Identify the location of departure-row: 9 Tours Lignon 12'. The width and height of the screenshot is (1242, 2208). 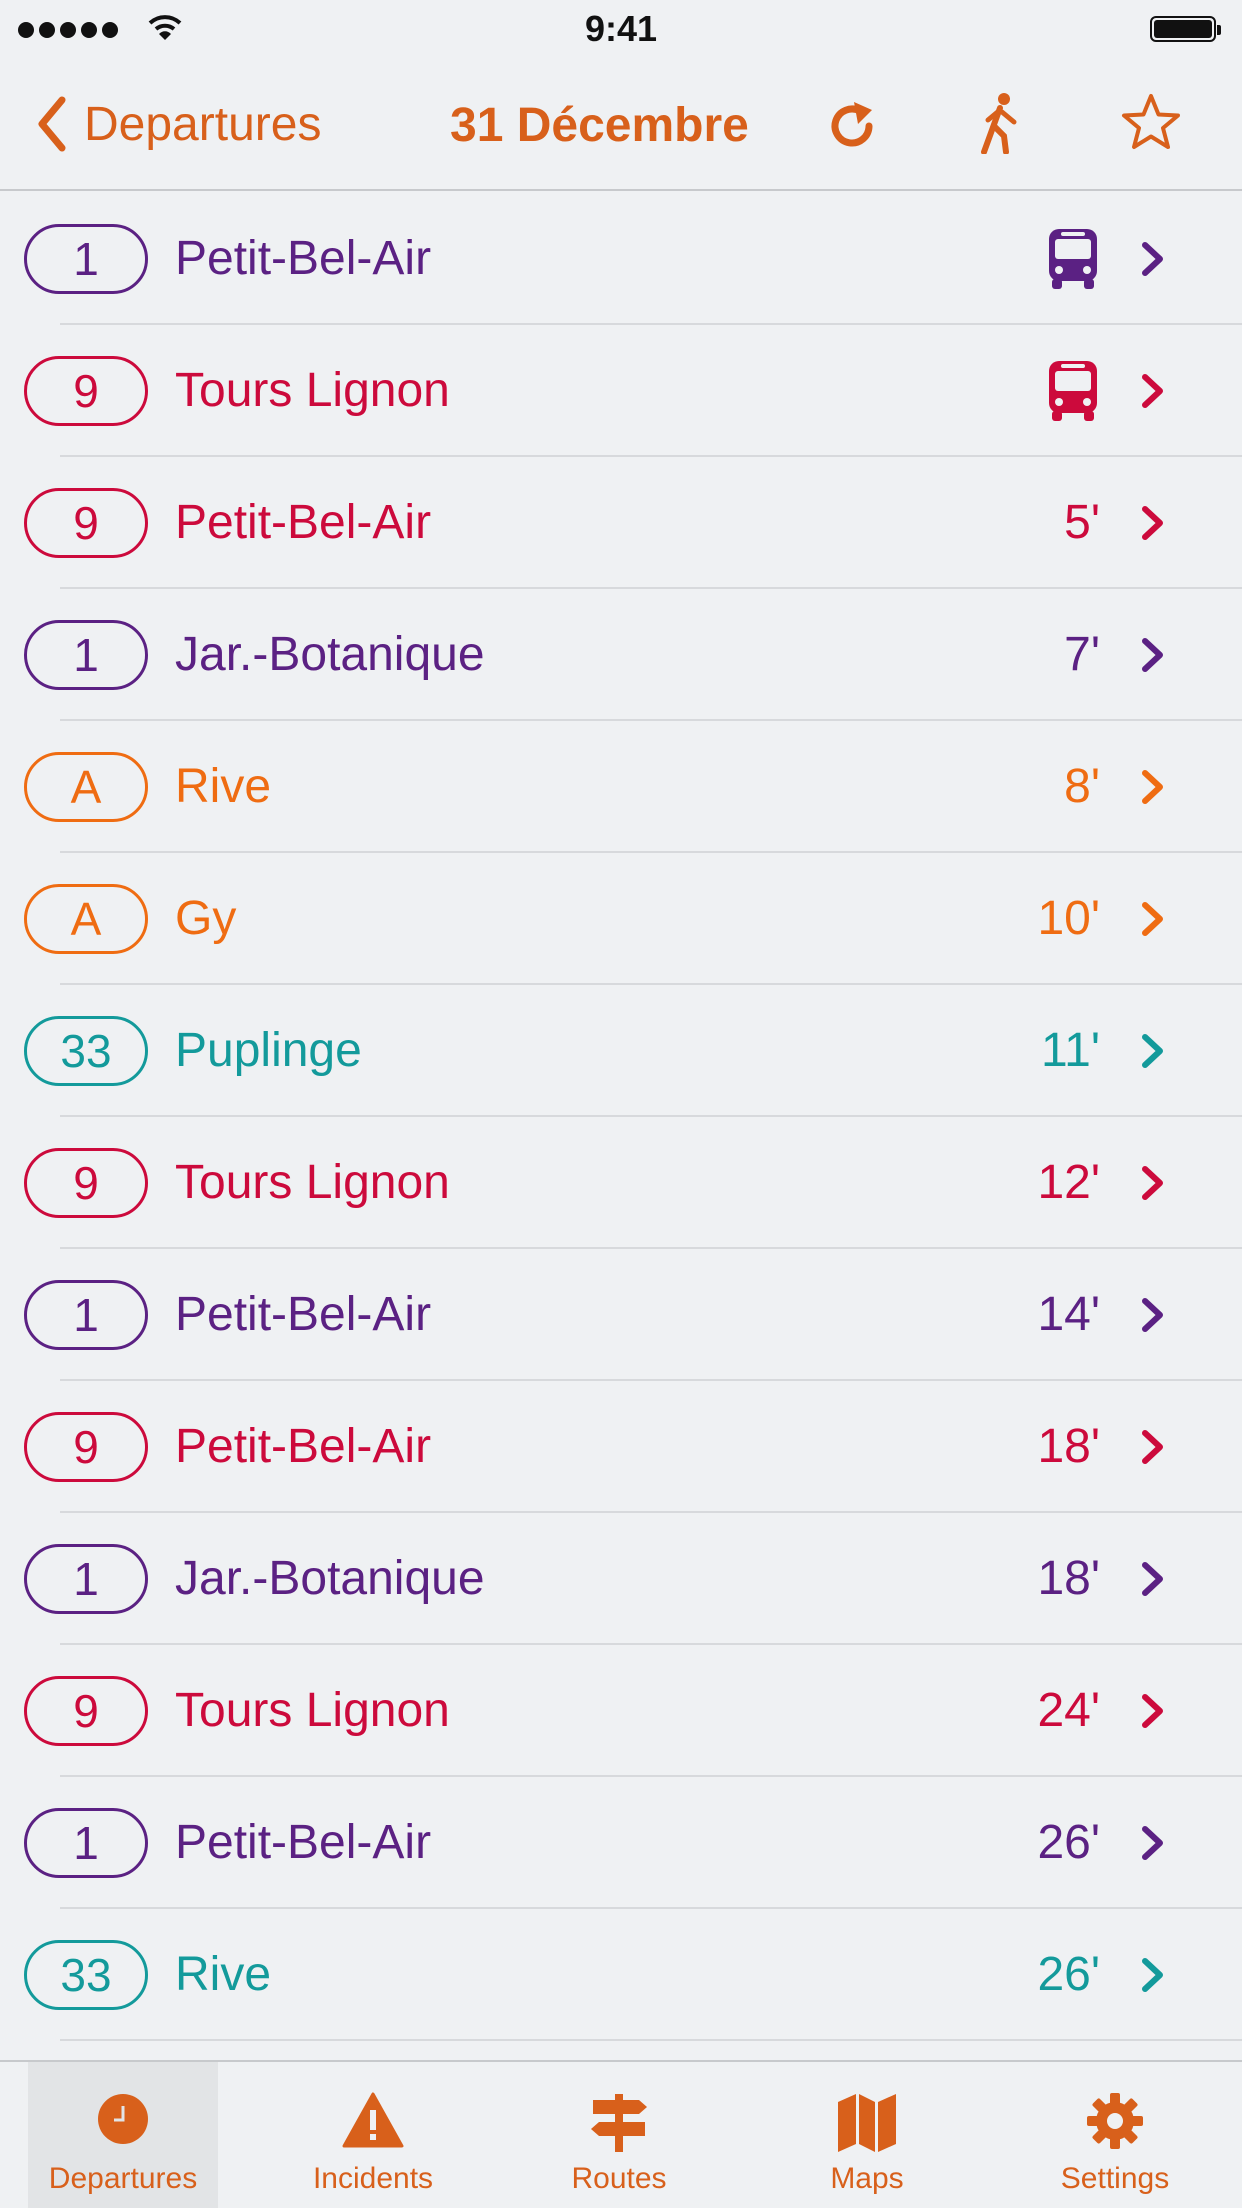
(621, 1183).